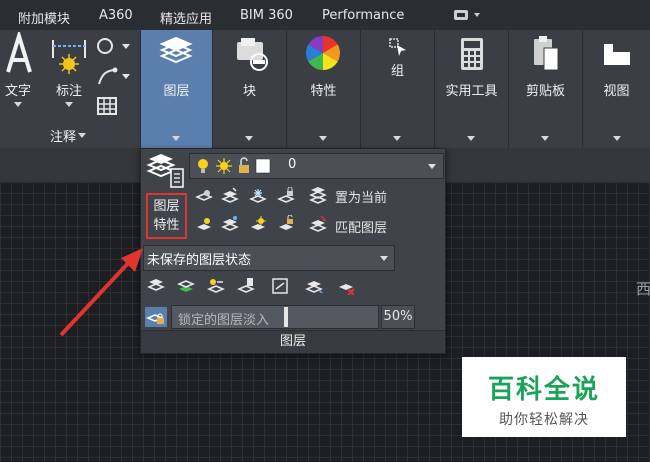 The height and width of the screenshot is (462, 650). I want to click on layer-freeze-icon, so click(258, 196).